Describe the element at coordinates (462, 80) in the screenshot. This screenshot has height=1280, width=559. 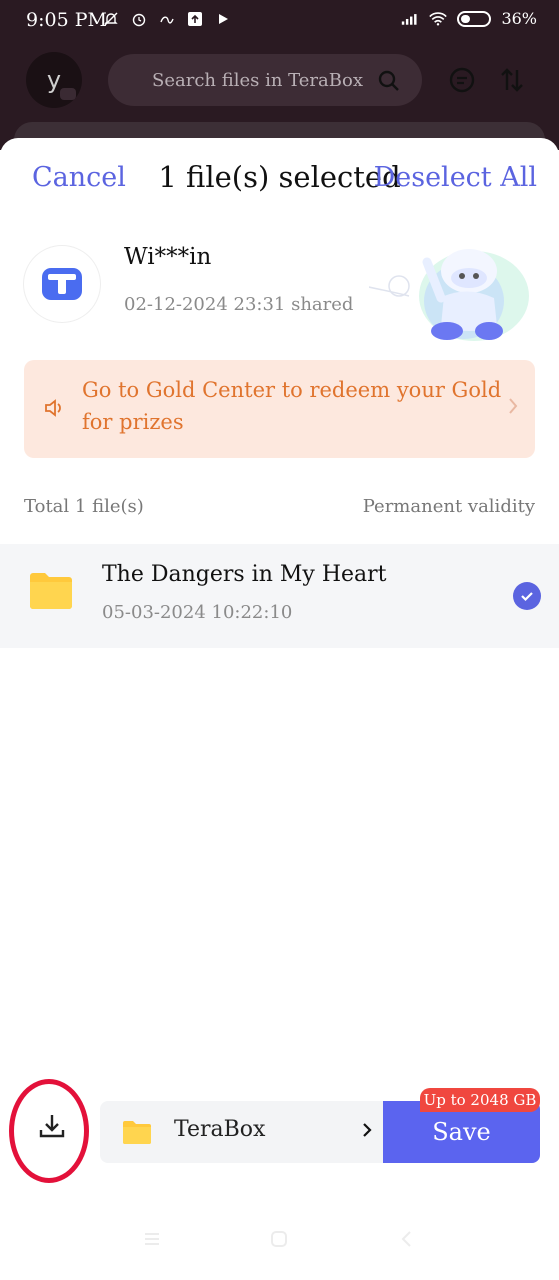
I see `chat-icon` at that location.